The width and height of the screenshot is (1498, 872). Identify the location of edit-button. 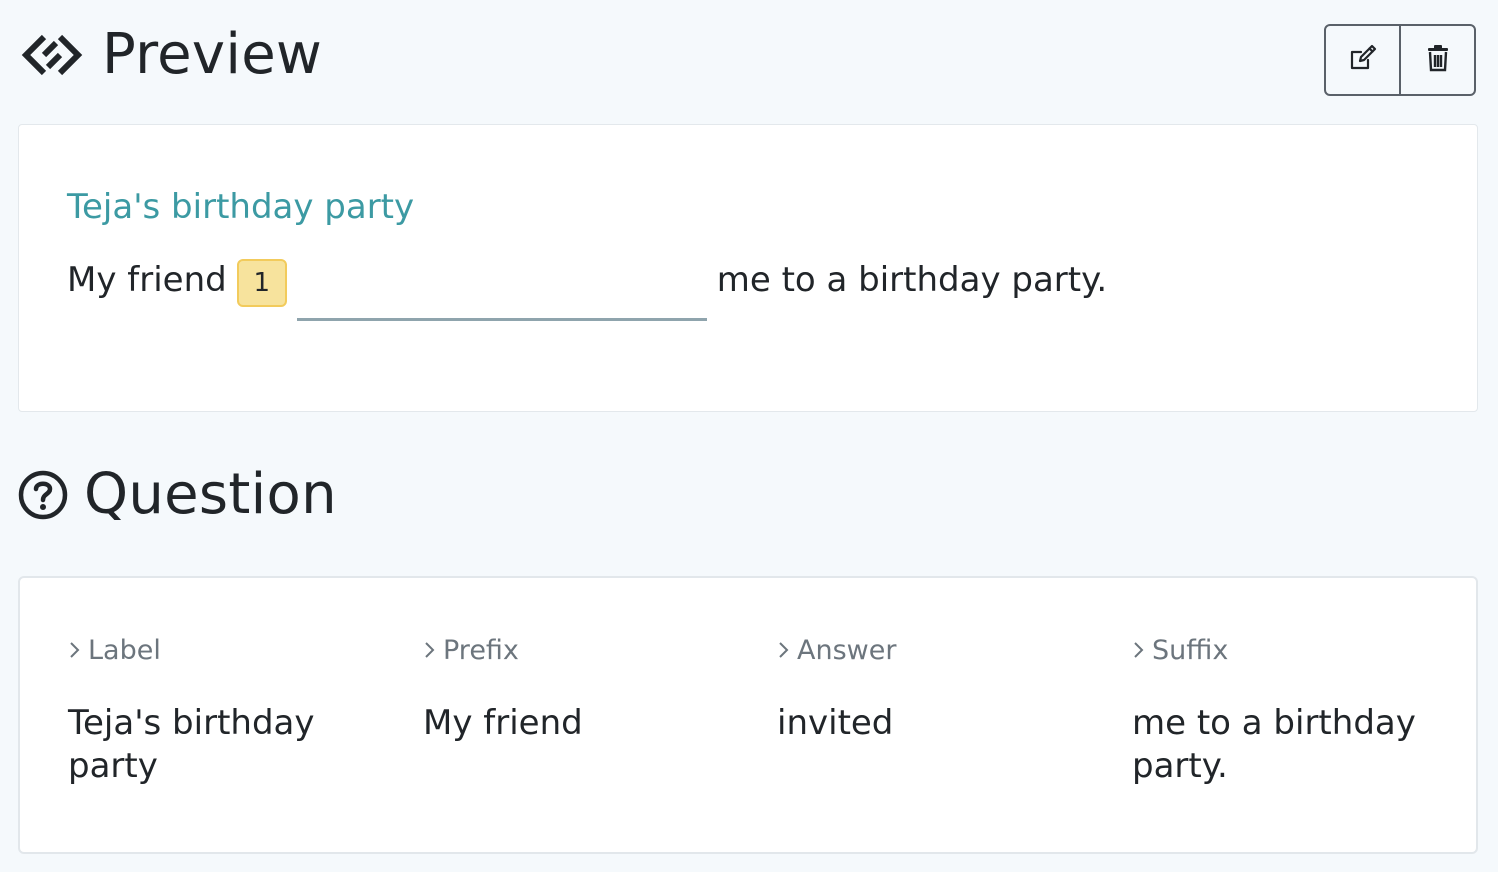
(1362, 60).